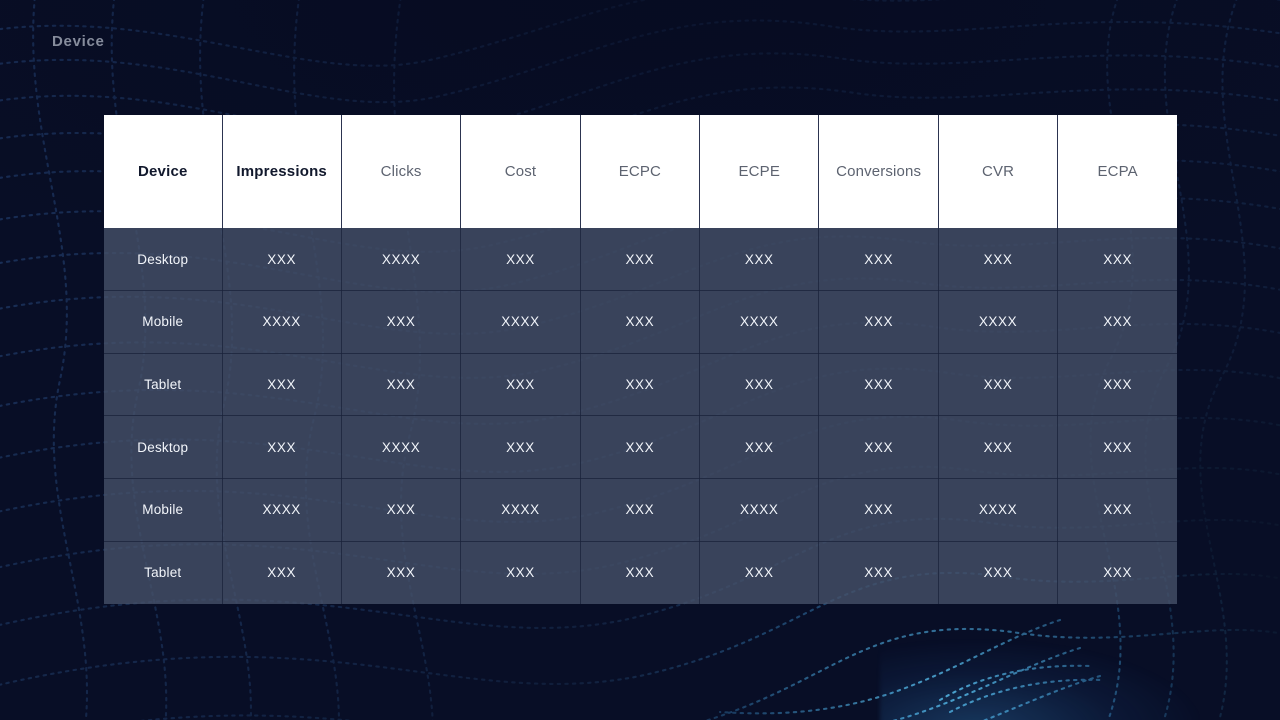 This screenshot has width=1280, height=720. I want to click on column-header-ecpa: ECPA, so click(1117, 171).